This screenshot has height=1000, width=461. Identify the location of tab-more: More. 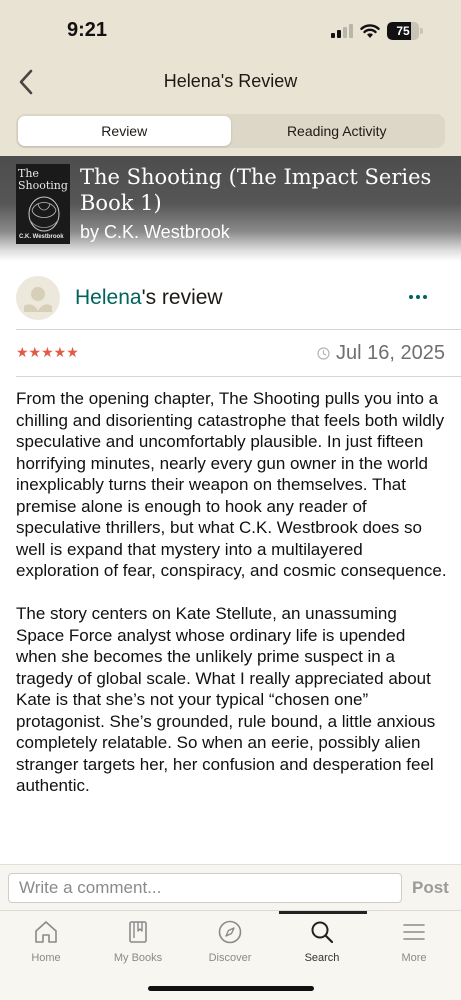
(414, 941).